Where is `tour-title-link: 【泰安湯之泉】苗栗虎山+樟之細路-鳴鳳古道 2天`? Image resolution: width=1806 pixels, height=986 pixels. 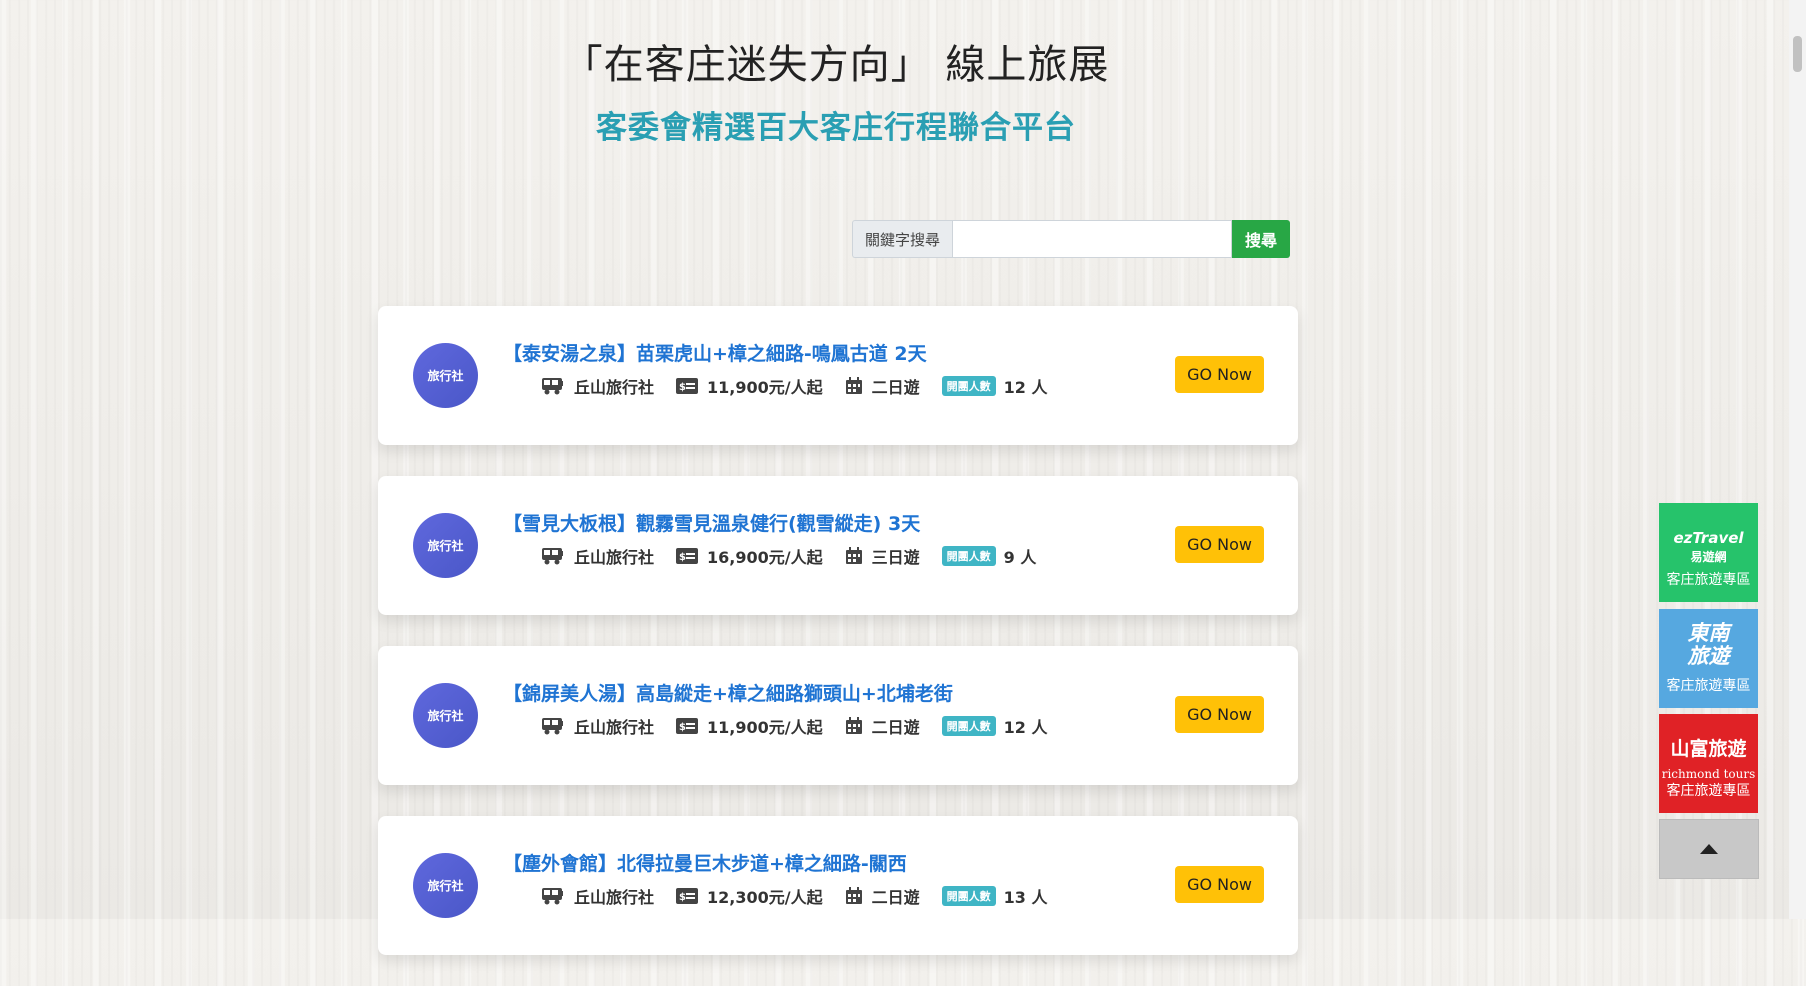
tour-title-link: 【泰安湯之泉】苗栗虎山+樟之細路-鳴鳳古道 2天 is located at coordinates (715, 352).